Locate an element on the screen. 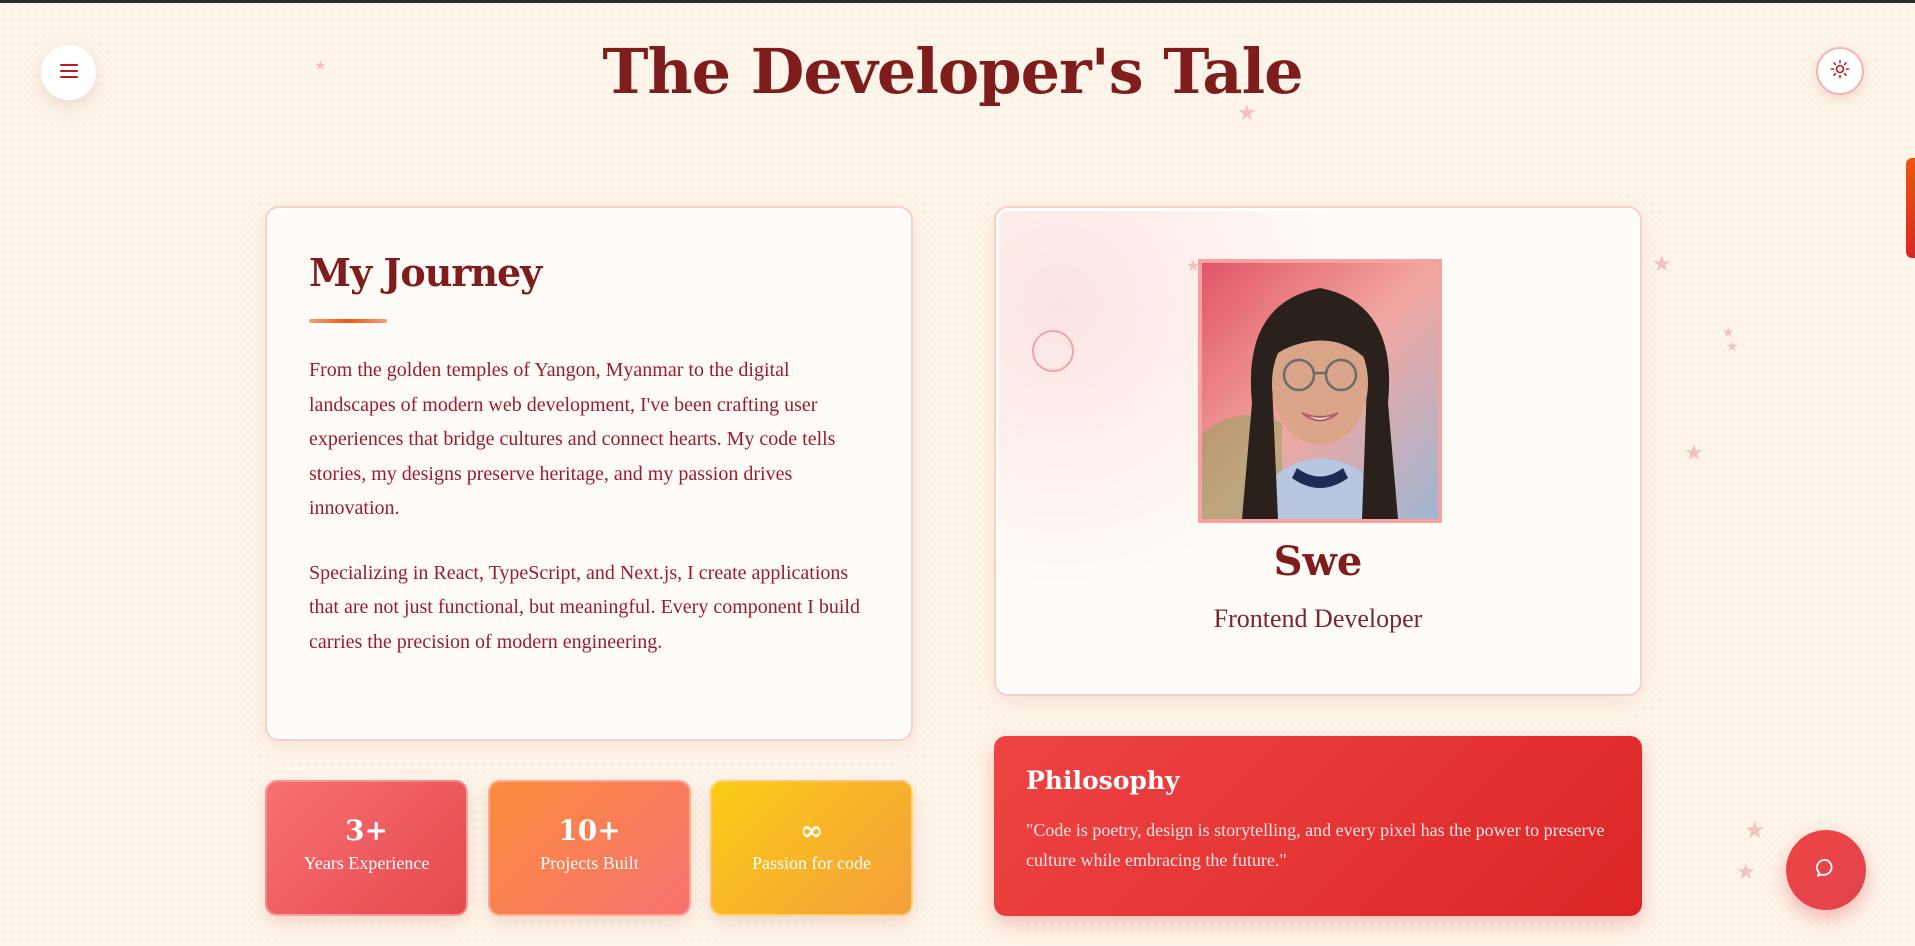 This screenshot has height=946, width=1915. stat-label: Years Experience is located at coordinates (366, 863).